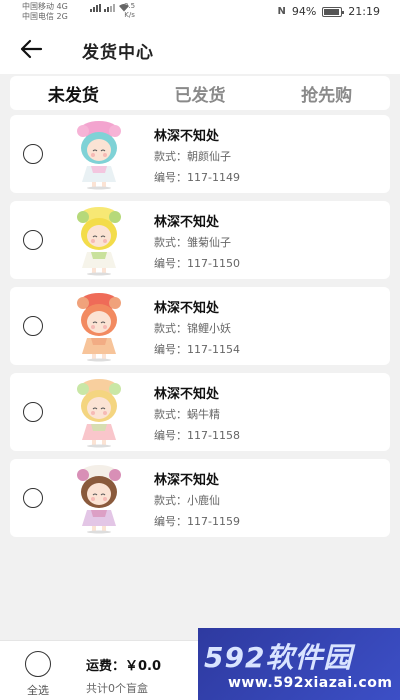  I want to click on code-text: 编号：117-1159, so click(197, 521).